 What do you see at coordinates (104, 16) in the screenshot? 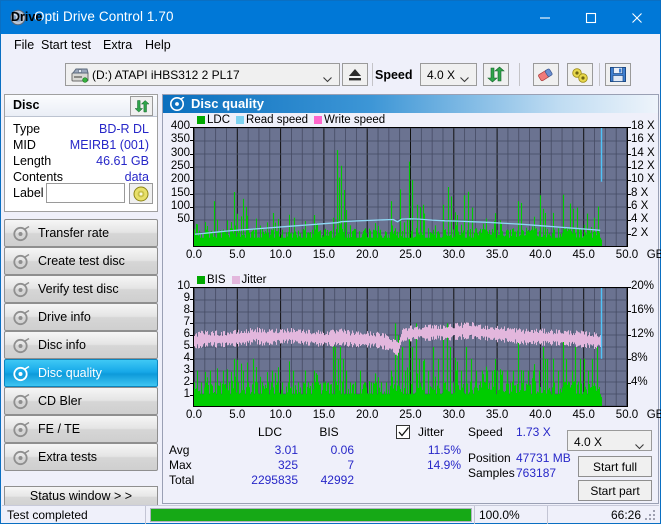
I see `window-title: Opti Drive Control 1.70` at bounding box center [104, 16].